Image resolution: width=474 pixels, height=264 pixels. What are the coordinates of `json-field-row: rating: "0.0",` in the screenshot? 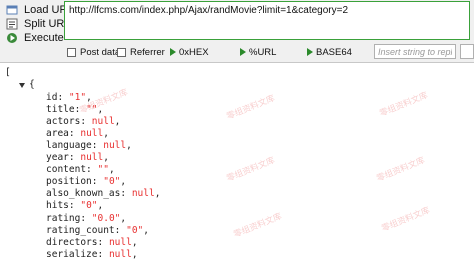 It's located at (86, 219).